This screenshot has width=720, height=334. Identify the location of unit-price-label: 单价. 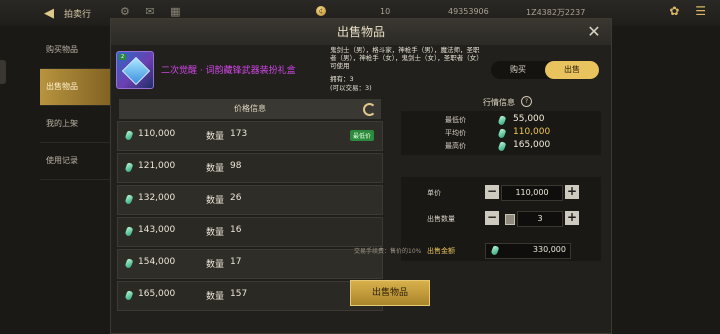
(434, 193).